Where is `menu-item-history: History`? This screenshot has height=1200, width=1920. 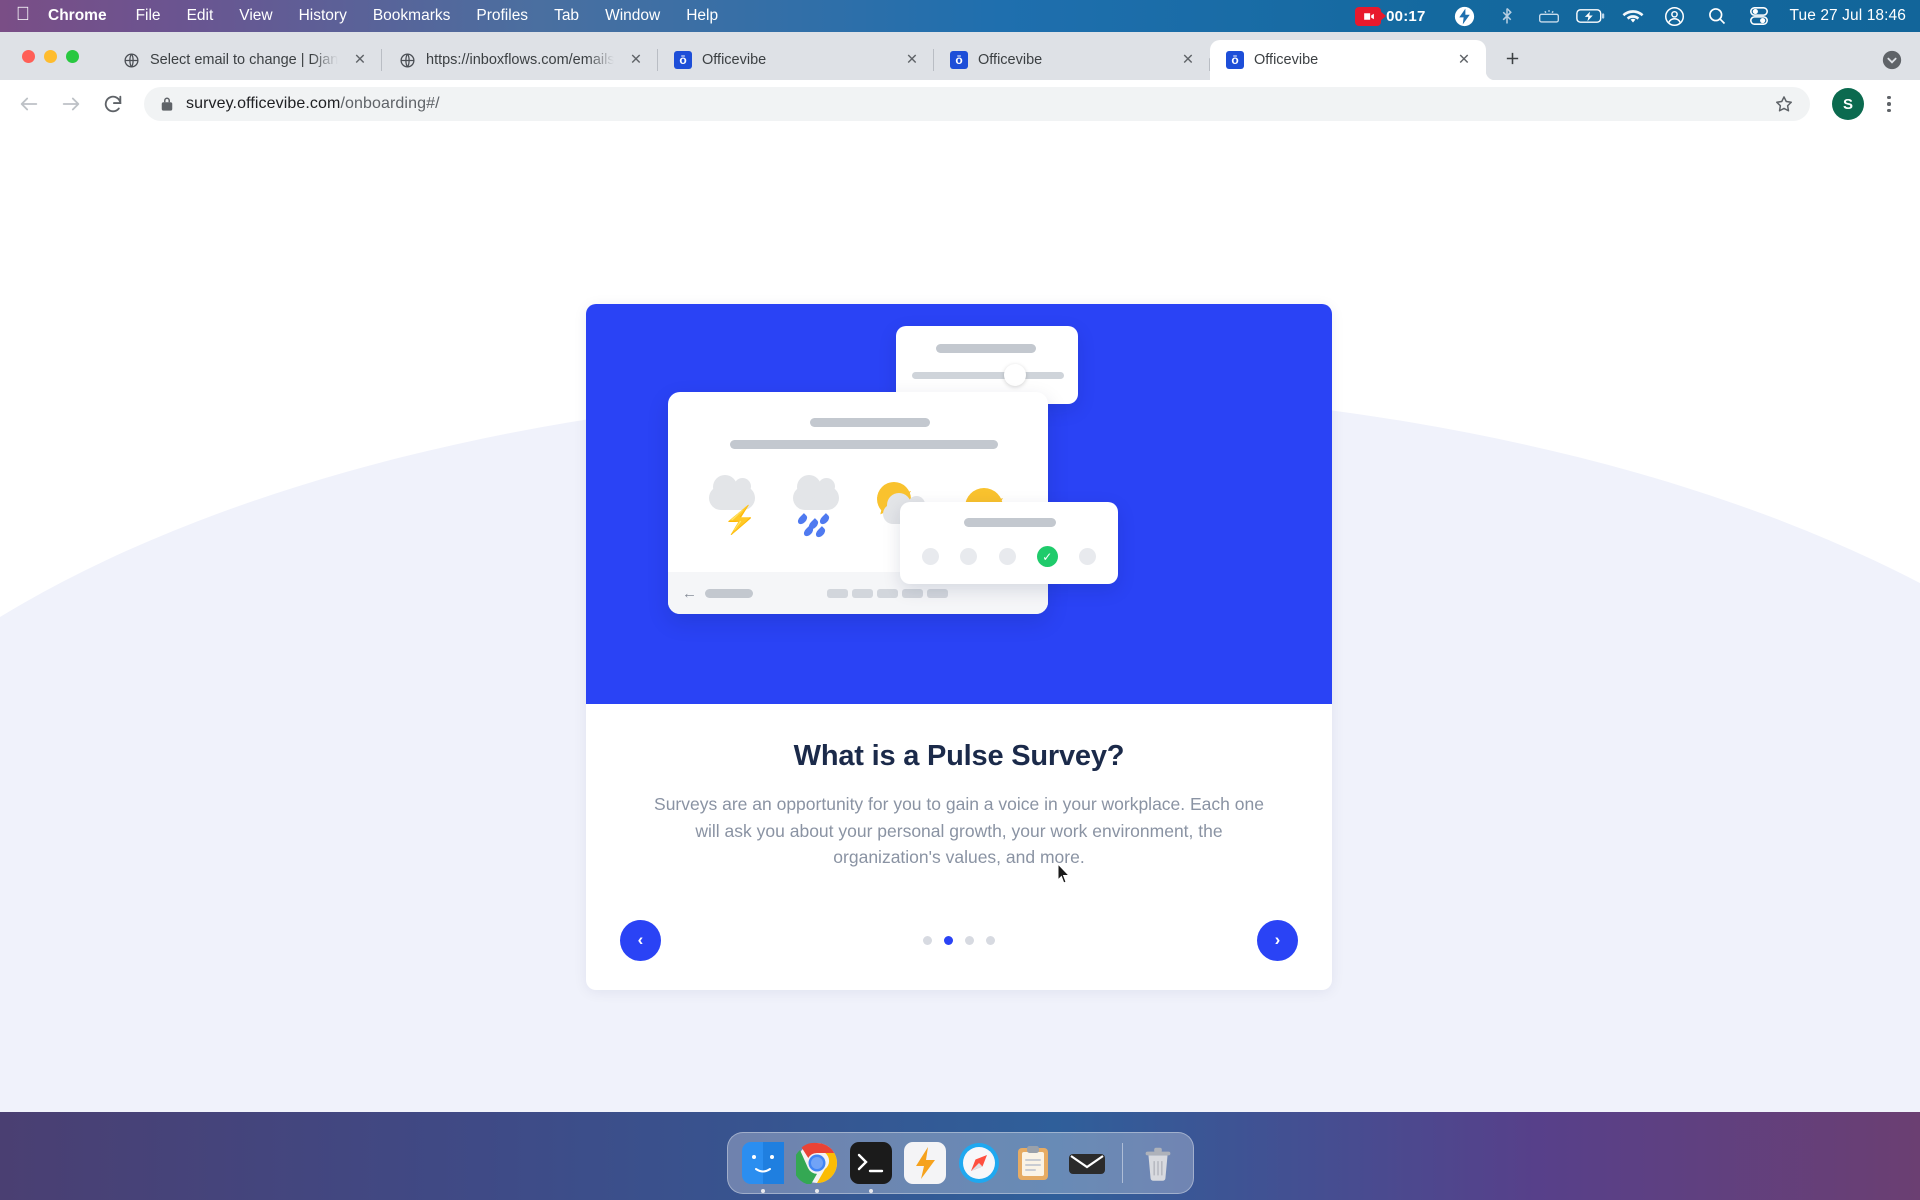 menu-item-history: History is located at coordinates (323, 16).